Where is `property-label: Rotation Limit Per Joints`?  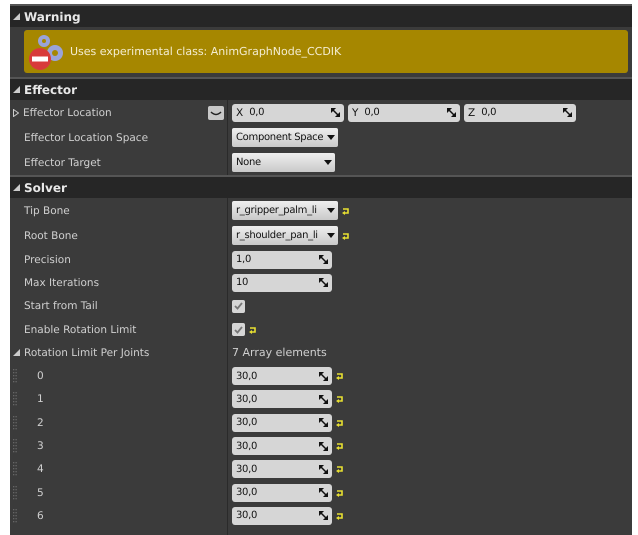 property-label: Rotation Limit Per Joints is located at coordinates (87, 352).